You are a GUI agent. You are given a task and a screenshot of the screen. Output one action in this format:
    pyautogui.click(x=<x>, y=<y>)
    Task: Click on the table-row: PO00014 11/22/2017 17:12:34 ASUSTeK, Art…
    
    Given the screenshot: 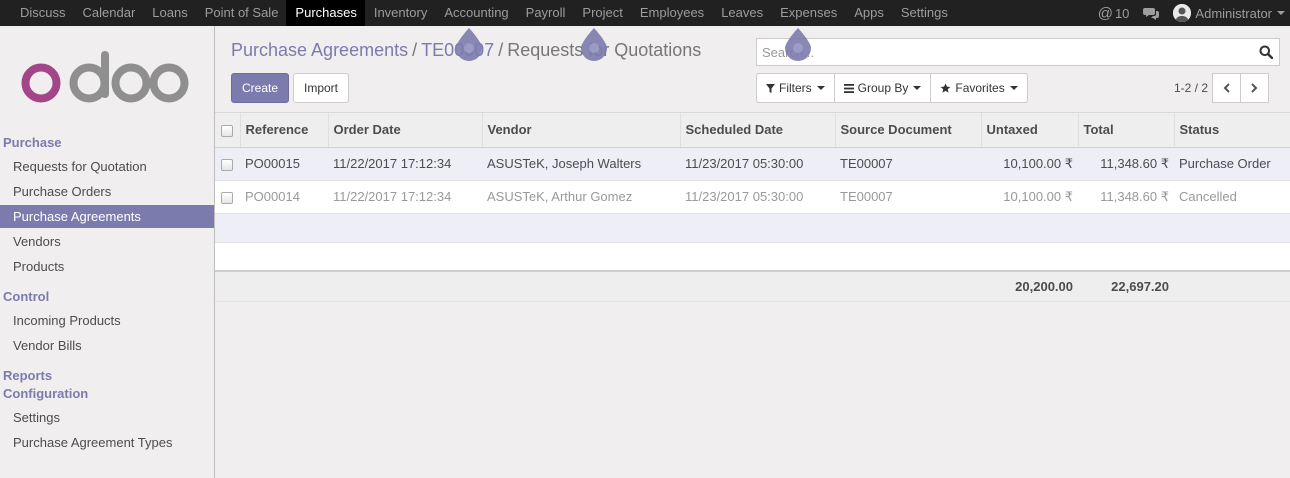 What is the action you would take?
    pyautogui.click(x=752, y=197)
    